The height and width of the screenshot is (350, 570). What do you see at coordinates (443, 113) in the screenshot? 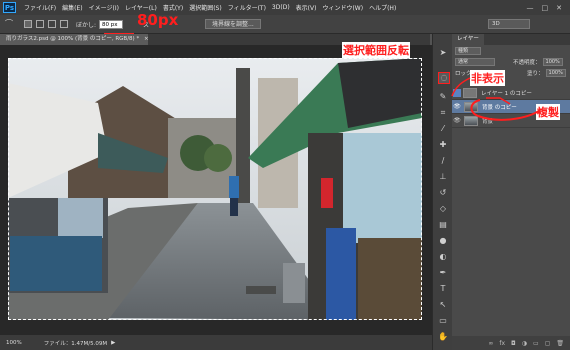
I see `crop-tool-icon: ⌗` at bounding box center [443, 113].